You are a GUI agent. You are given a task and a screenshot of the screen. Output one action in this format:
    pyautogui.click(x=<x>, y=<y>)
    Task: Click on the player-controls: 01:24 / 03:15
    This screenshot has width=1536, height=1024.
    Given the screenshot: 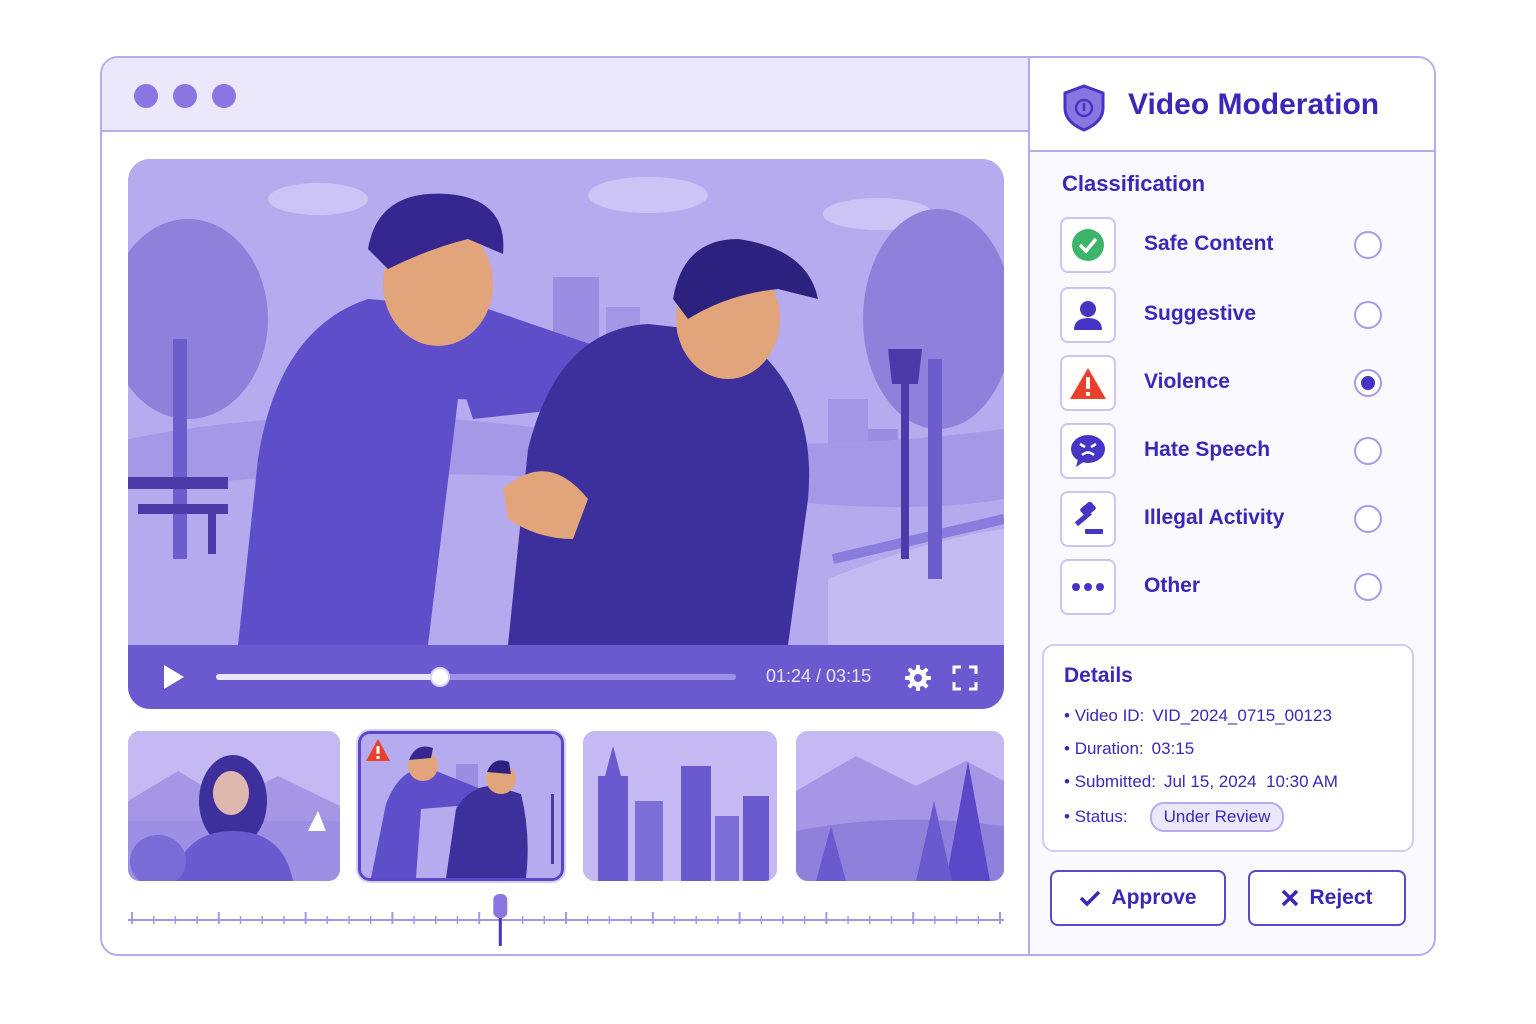 What is the action you would take?
    pyautogui.click(x=566, y=677)
    